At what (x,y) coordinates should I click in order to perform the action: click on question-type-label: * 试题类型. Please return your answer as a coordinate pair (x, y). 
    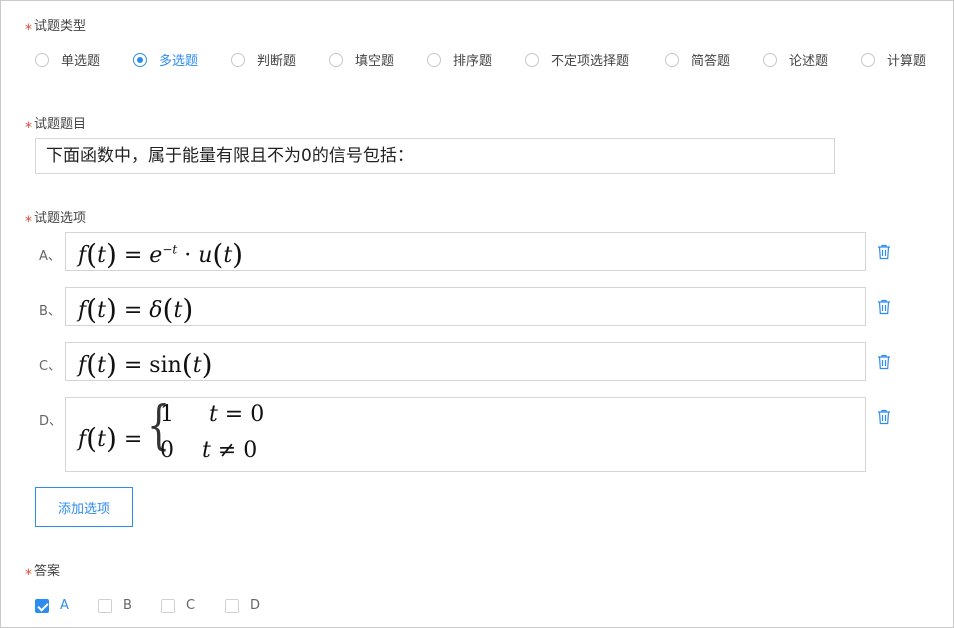
    Looking at the image, I should click on (56, 28).